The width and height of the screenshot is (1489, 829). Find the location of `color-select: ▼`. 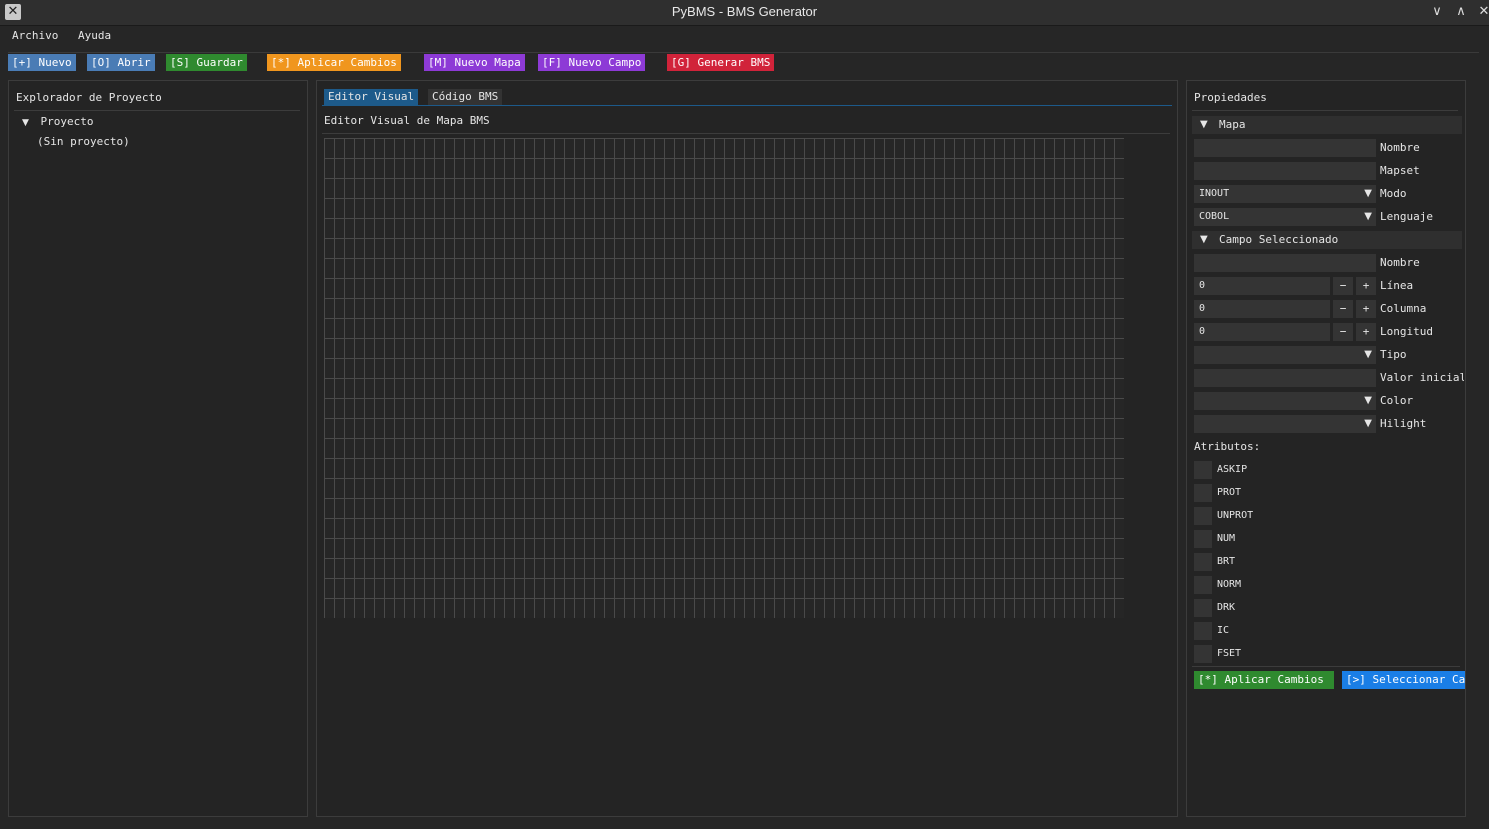

color-select: ▼ is located at coordinates (1285, 401).